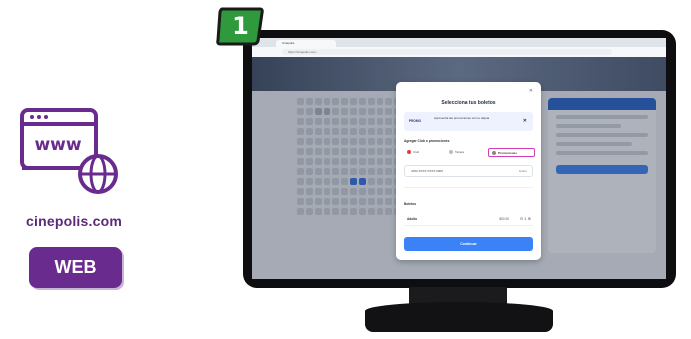 Image resolution: width=691 pixels, height=339 pixels. Describe the element at coordinates (468, 220) in the screenshot. I see `ticket-row: Adulto $00.00 ⊖ 1 ⊕` at that location.